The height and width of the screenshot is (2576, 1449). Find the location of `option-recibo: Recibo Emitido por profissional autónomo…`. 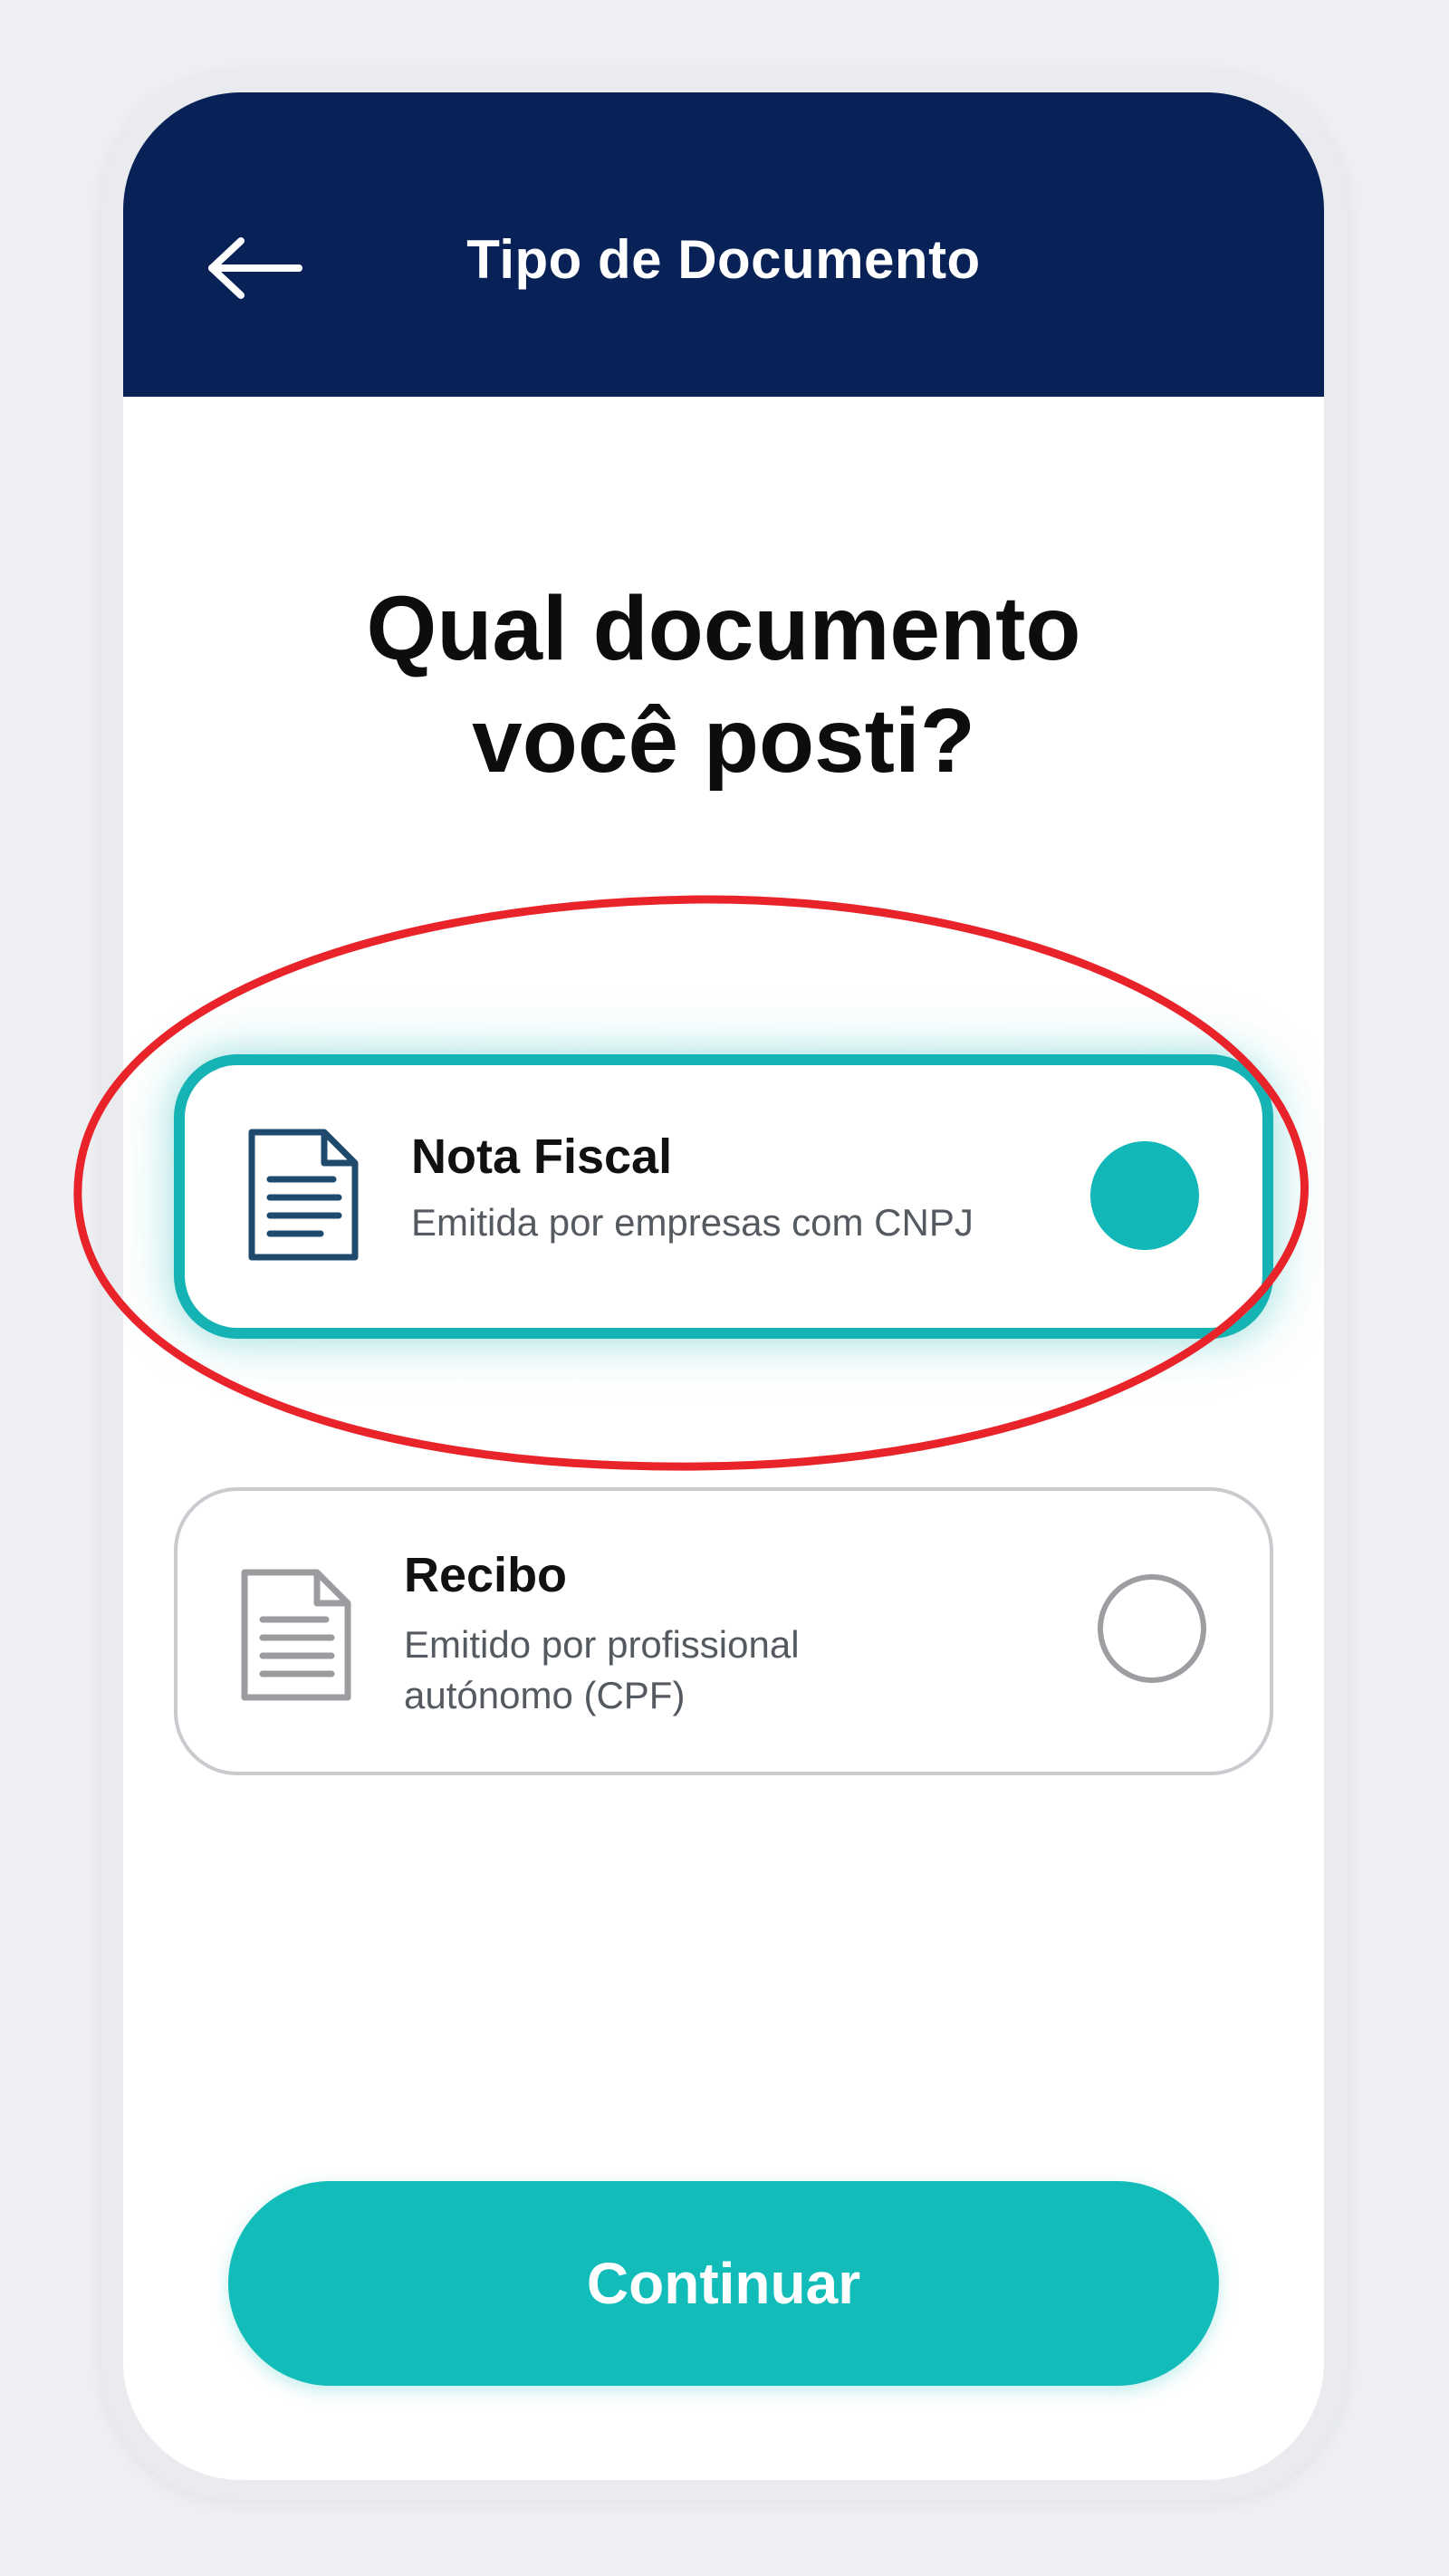

option-recibo: Recibo Emitido por profissional autónomo… is located at coordinates (723, 1631).